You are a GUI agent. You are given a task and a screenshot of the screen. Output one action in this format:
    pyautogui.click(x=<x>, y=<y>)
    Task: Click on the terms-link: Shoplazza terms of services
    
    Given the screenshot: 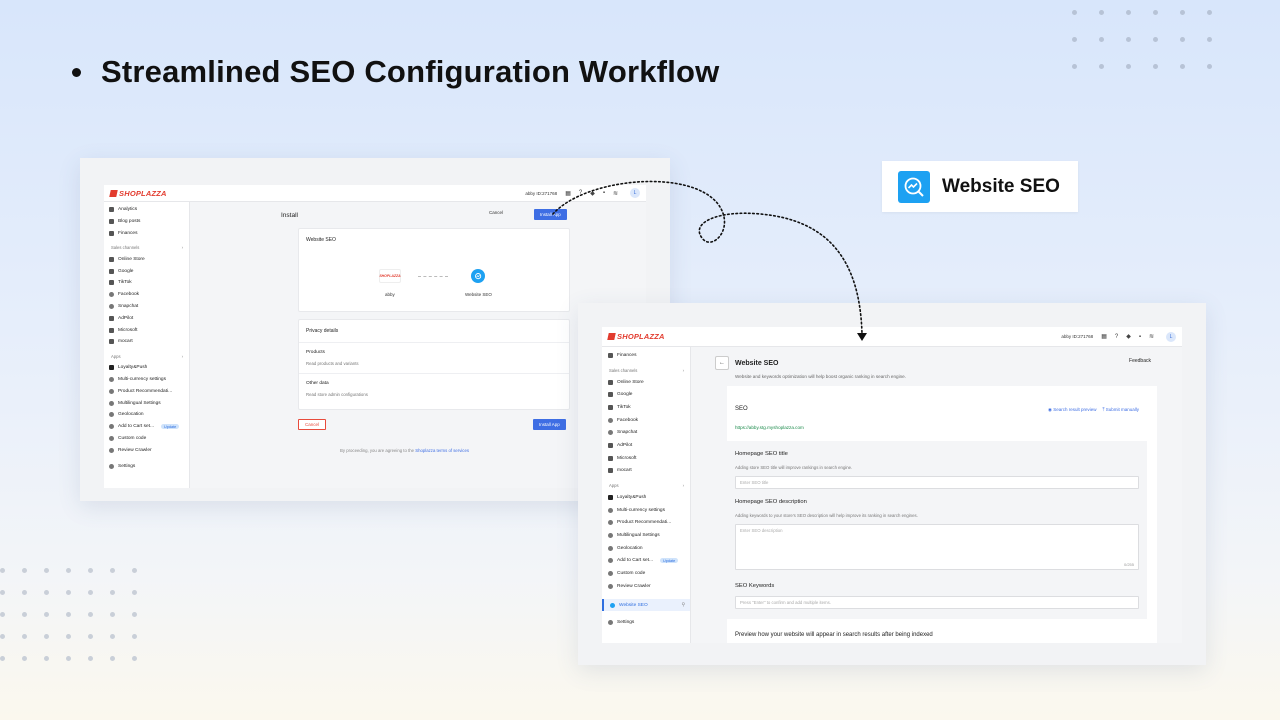 What is the action you would take?
    pyautogui.click(x=442, y=450)
    